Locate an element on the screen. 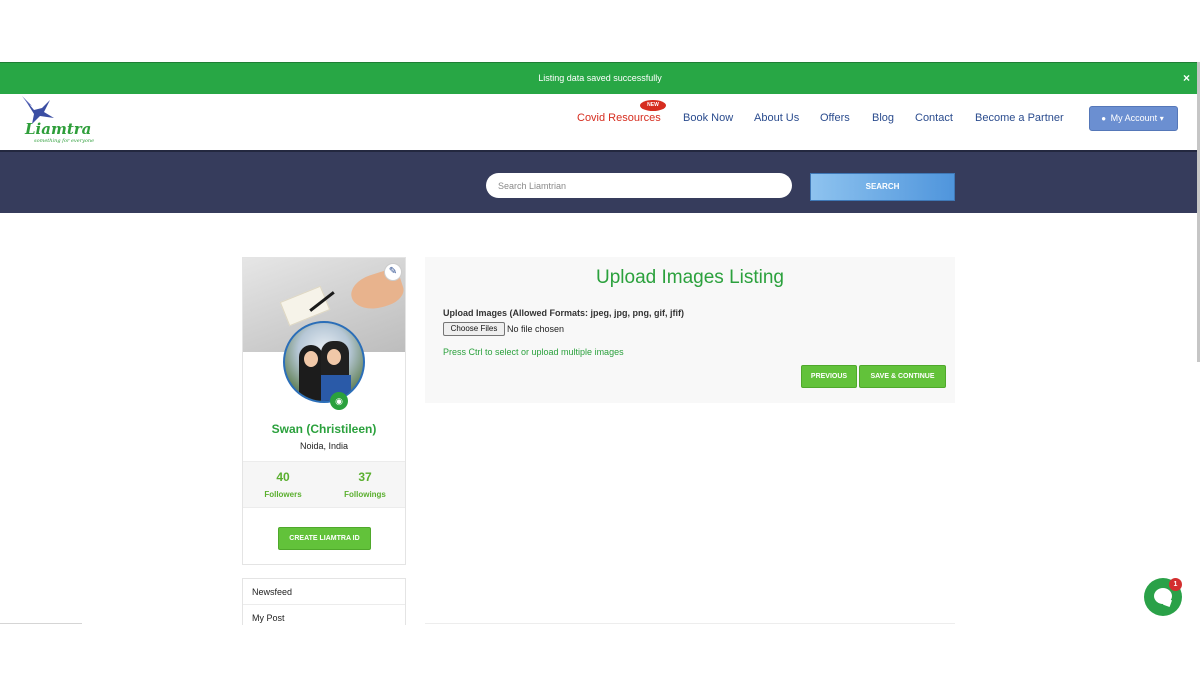 Image resolution: width=1200 pixels, height=685 pixels. profile-name: Swan (Christileen) is located at coordinates (324, 429).